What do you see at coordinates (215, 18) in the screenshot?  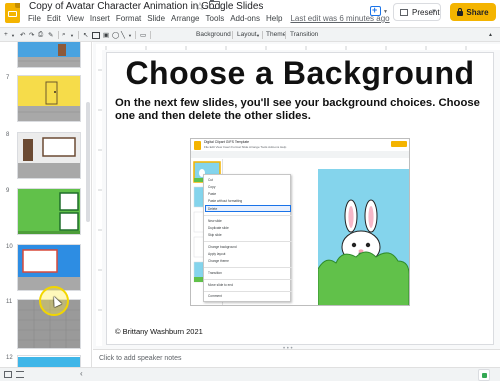 I see `menu-tools: Tools` at bounding box center [215, 18].